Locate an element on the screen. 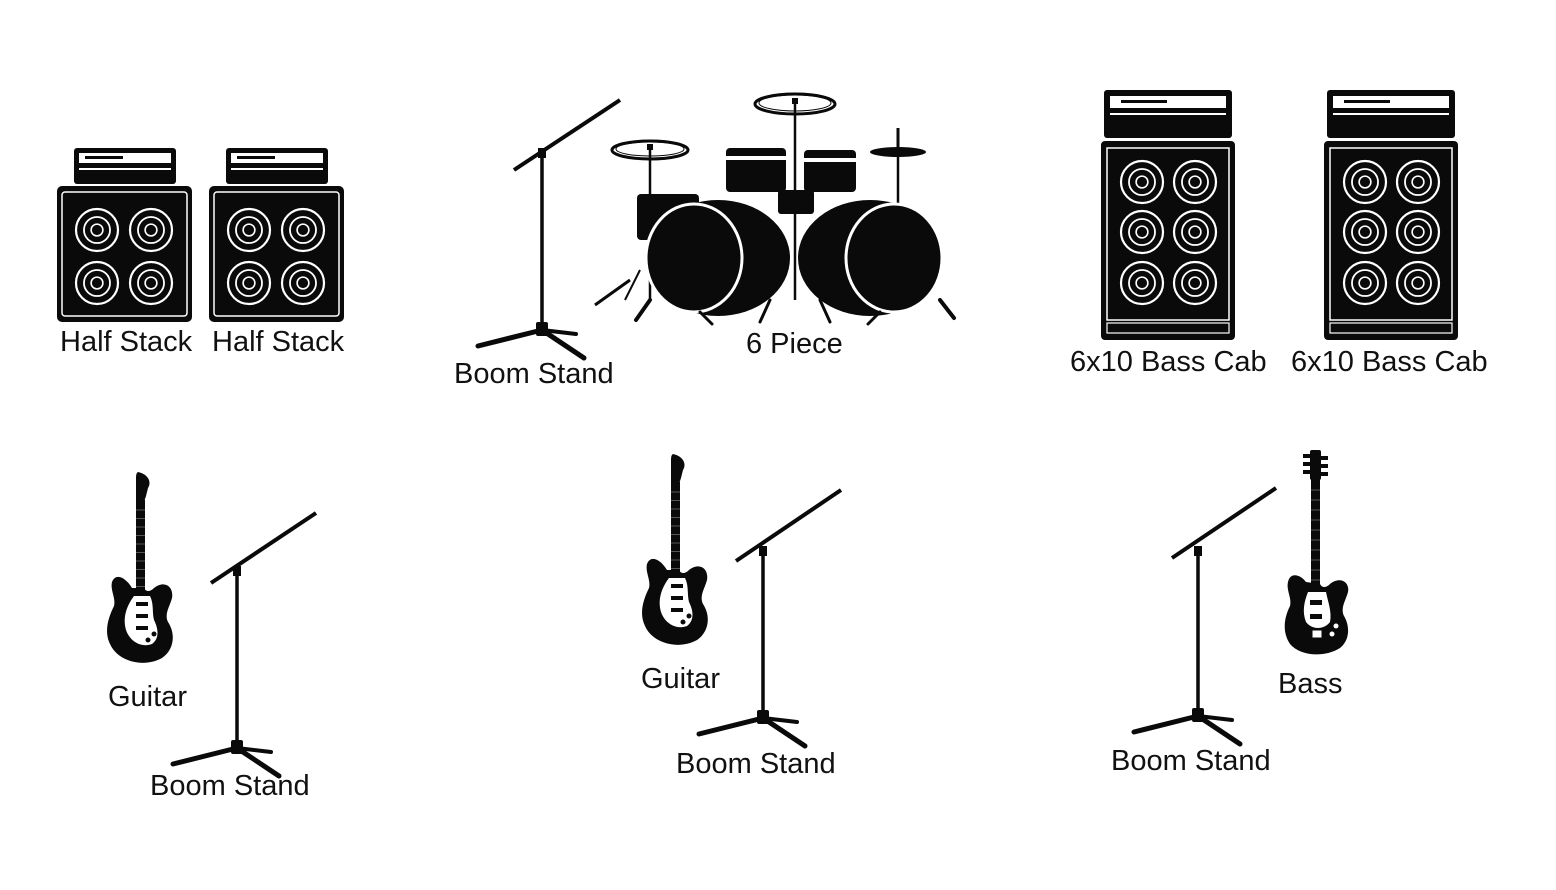  bass-cab-label-1: 6x10 Bass Cab is located at coordinates (1168, 362).